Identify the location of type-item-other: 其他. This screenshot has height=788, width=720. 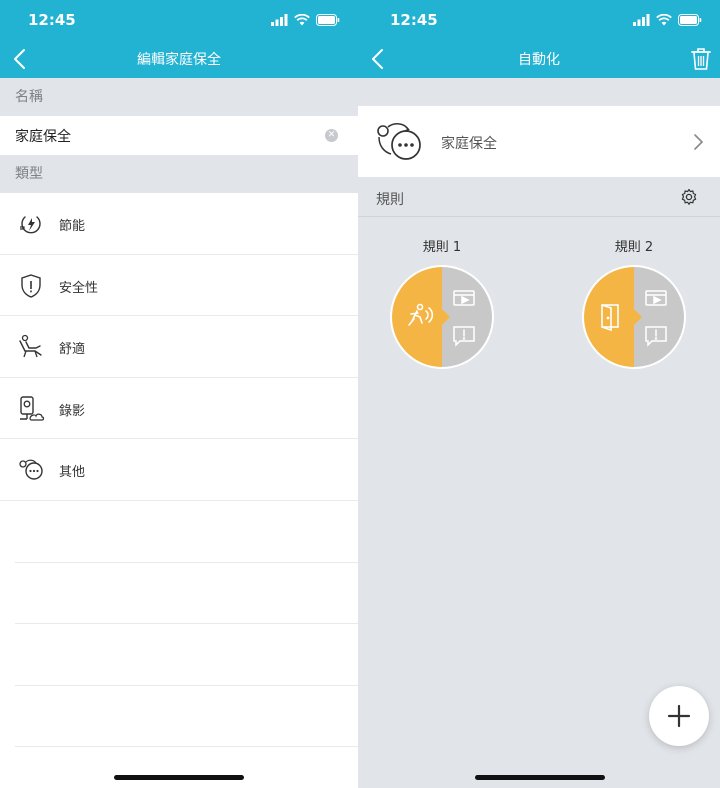
(179, 470).